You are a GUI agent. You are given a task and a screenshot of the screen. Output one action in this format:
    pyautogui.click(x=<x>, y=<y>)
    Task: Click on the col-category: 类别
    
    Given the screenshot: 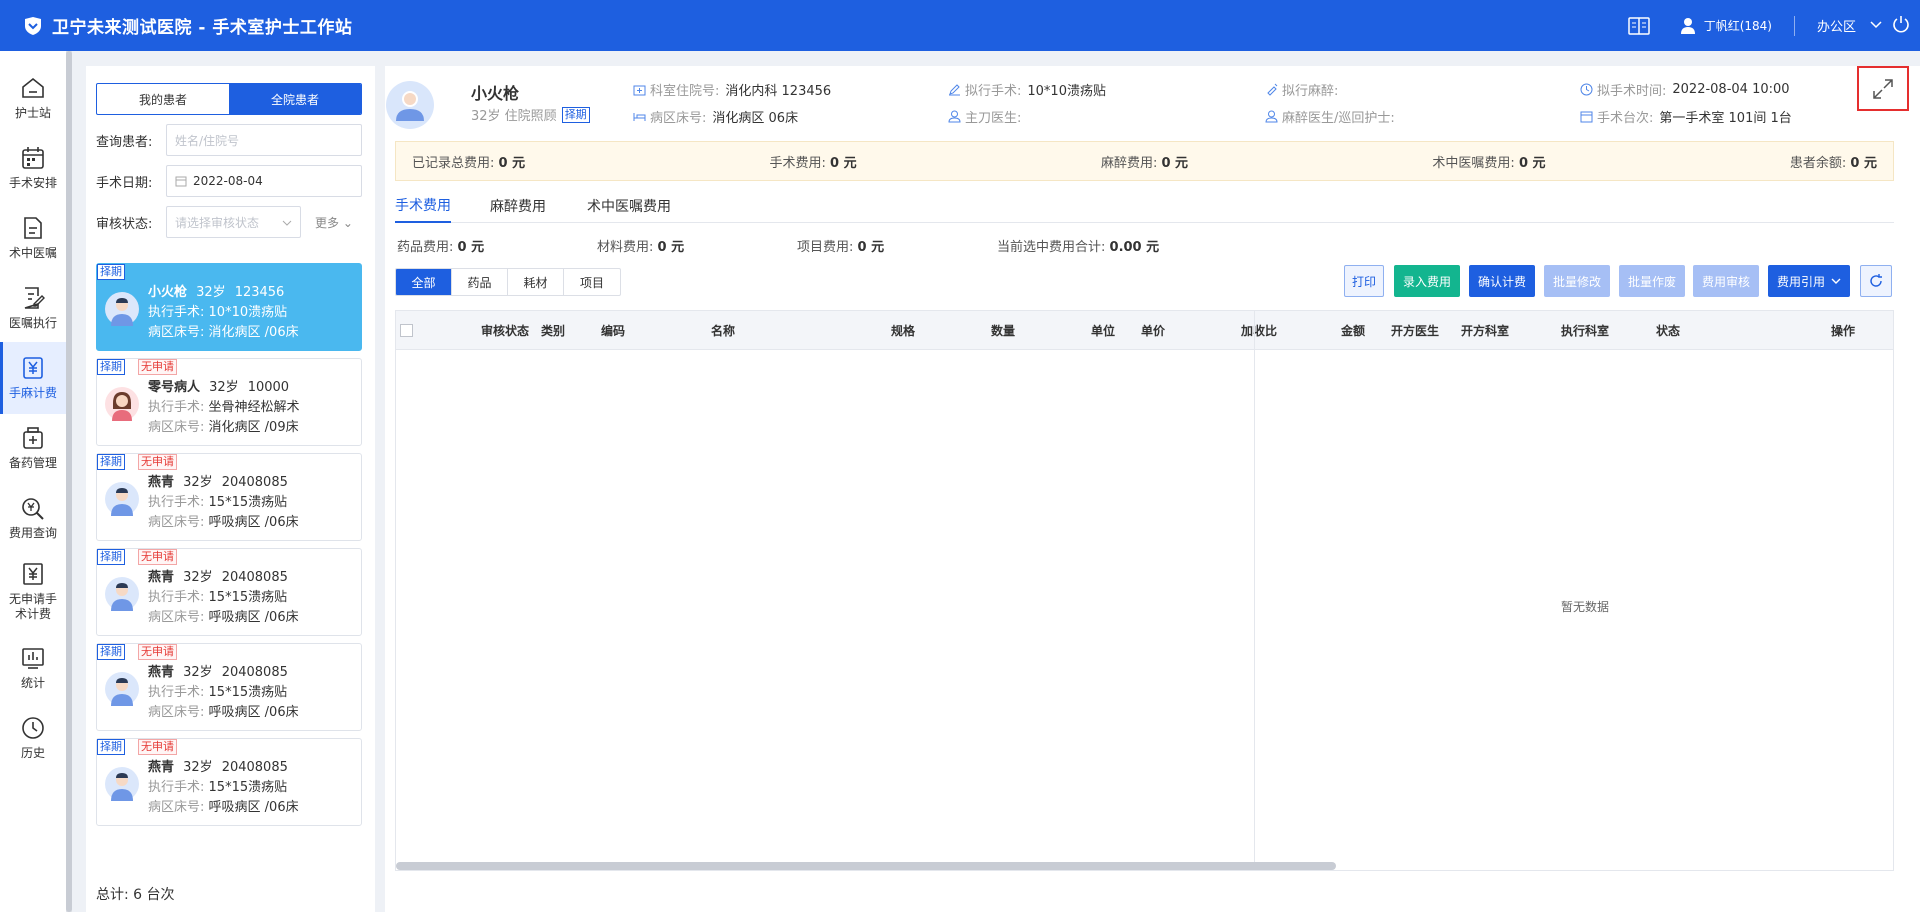 What is the action you would take?
    pyautogui.click(x=553, y=330)
    